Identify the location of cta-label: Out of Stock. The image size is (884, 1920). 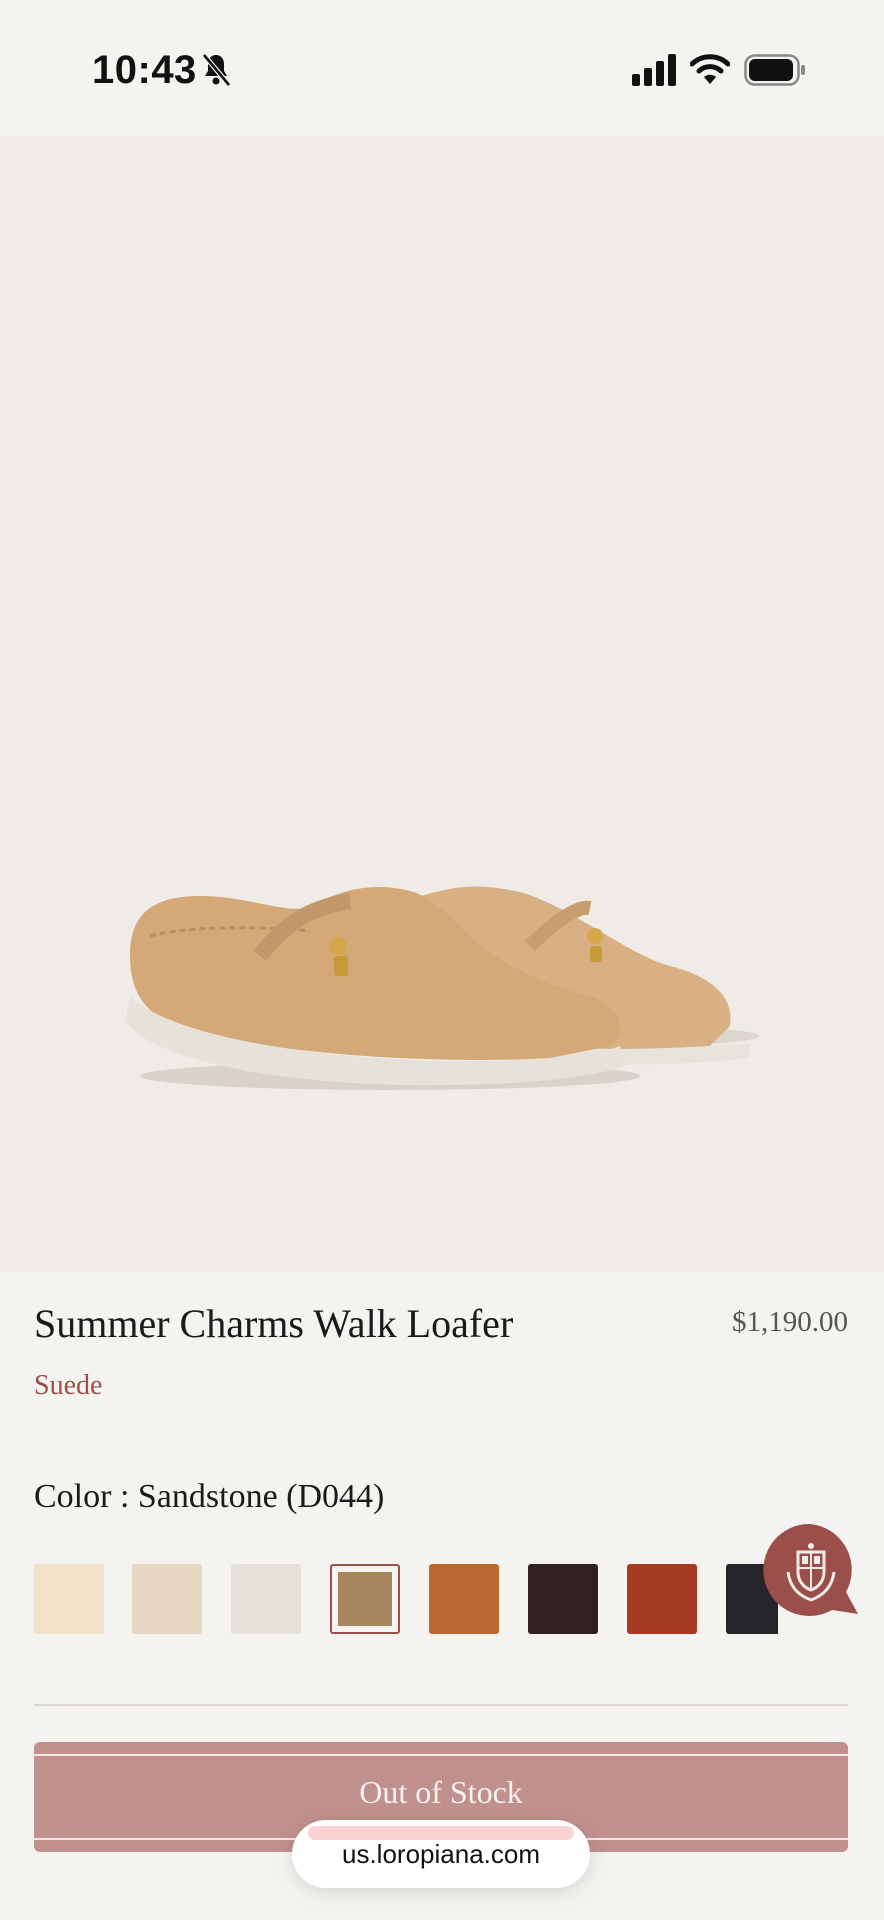
(441, 1792).